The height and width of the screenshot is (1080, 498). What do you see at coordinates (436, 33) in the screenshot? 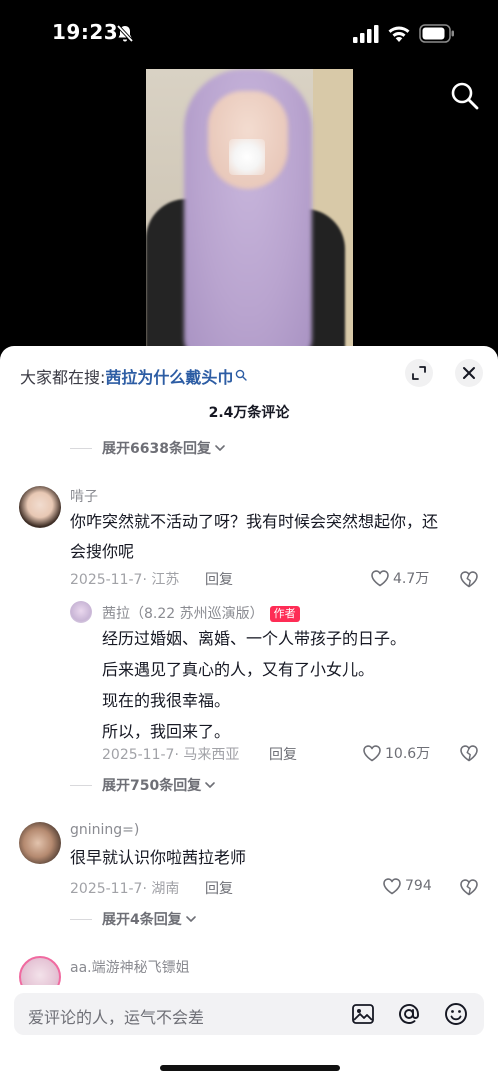
I see `battery-icon` at bounding box center [436, 33].